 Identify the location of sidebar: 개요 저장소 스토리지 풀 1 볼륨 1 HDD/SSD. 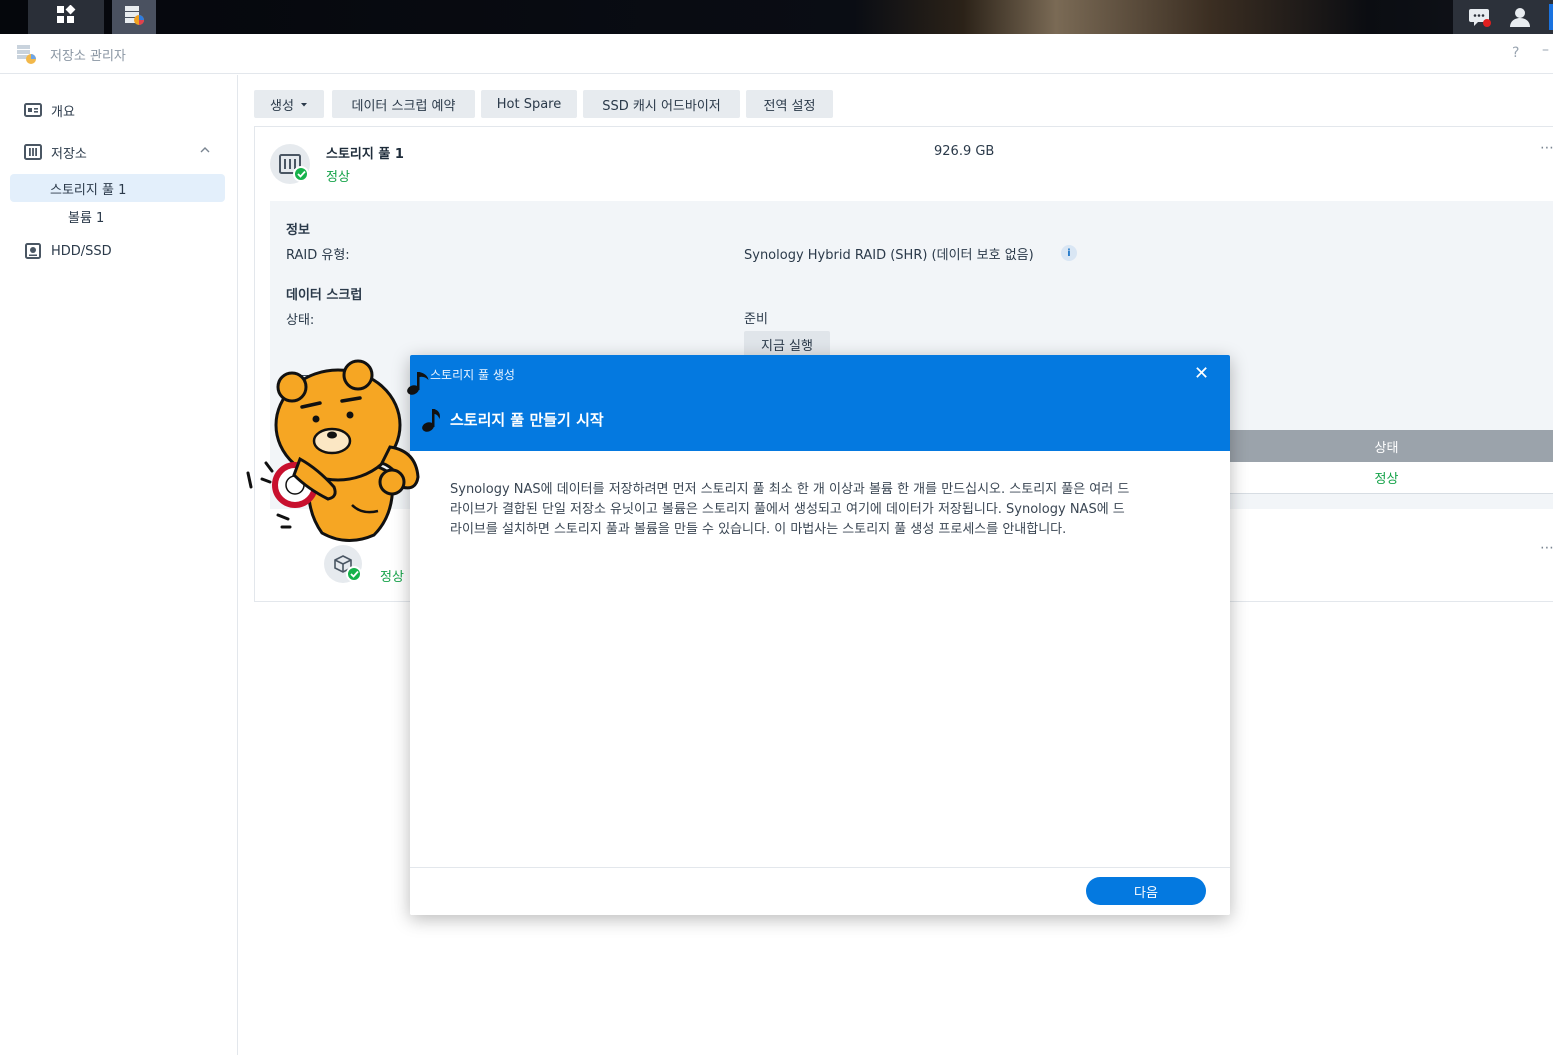
(119, 565).